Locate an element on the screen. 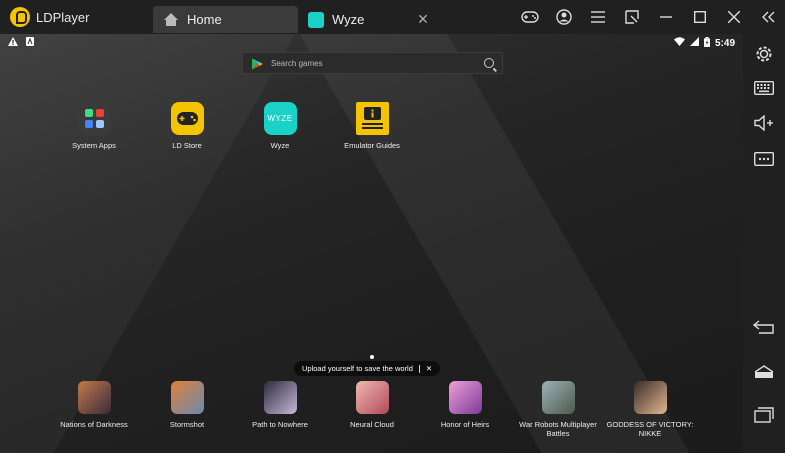  promo-toast: Upload yourself to save the world ✕ is located at coordinates (367, 368).